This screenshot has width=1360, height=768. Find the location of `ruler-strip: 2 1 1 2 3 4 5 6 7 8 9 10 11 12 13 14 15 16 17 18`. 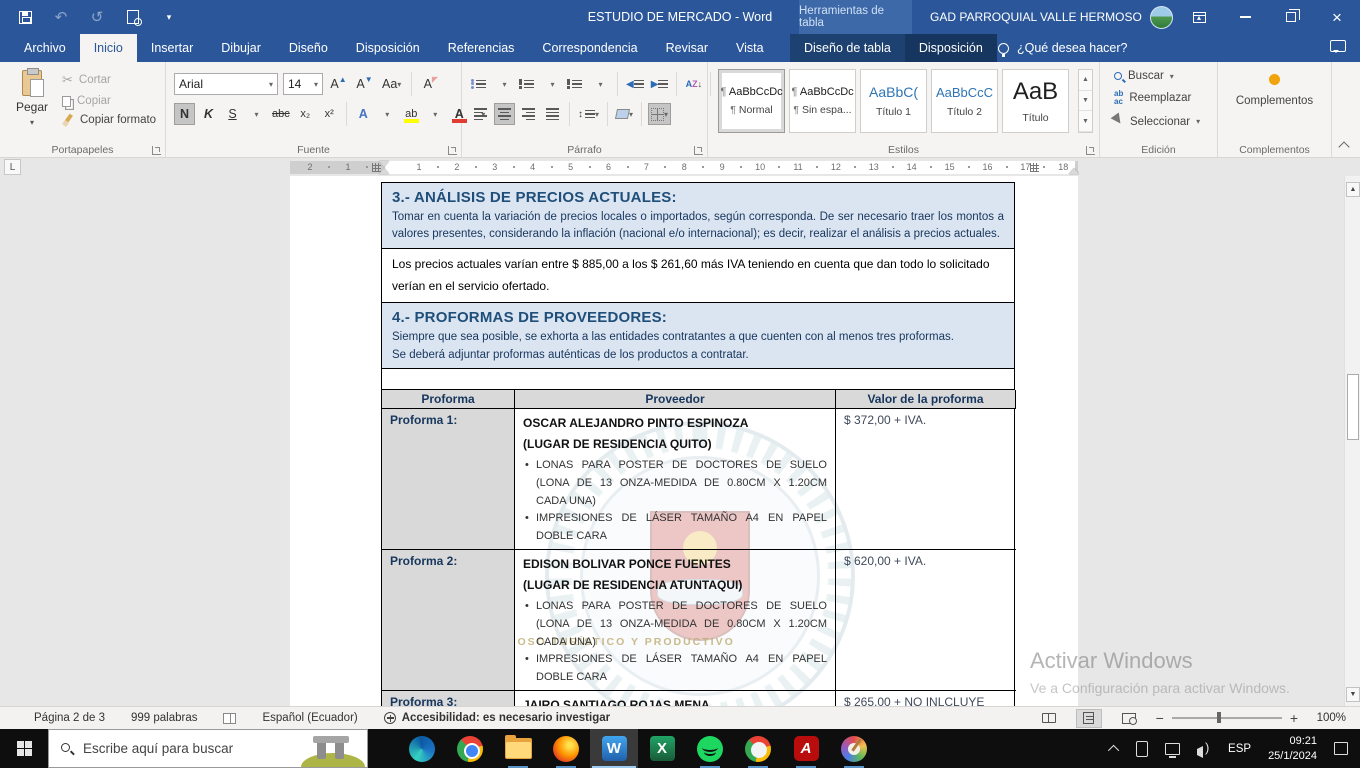

ruler-strip: 2 1 1 2 3 4 5 6 7 8 9 10 11 12 13 14 15 16 17 18 is located at coordinates (684, 167).